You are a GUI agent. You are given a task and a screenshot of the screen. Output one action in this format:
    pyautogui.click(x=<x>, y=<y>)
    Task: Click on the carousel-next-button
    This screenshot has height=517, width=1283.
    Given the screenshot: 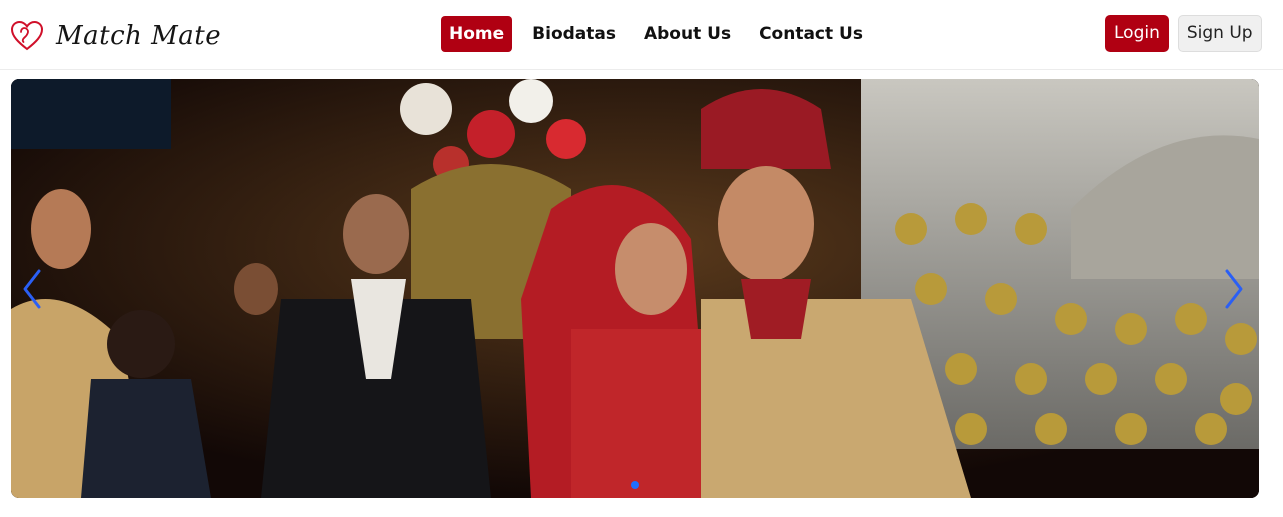 What is the action you would take?
    pyautogui.click(x=1234, y=289)
    